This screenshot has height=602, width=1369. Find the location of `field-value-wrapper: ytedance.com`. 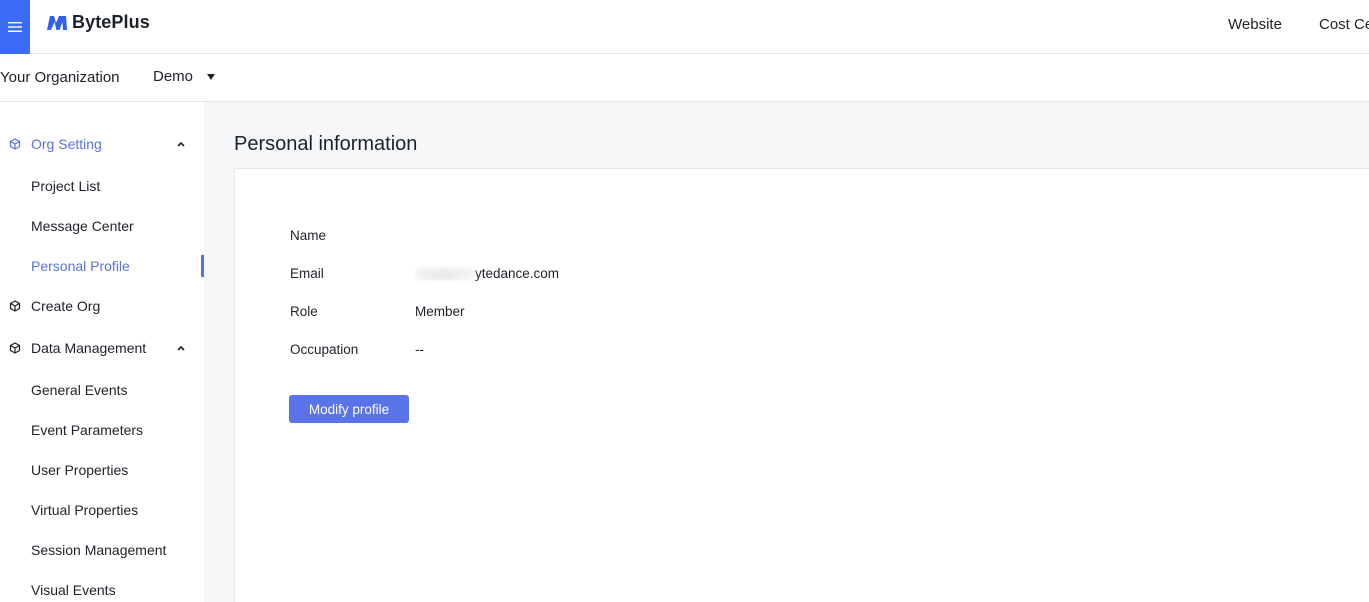

field-value-wrapper: ytedance.com is located at coordinates (487, 273).